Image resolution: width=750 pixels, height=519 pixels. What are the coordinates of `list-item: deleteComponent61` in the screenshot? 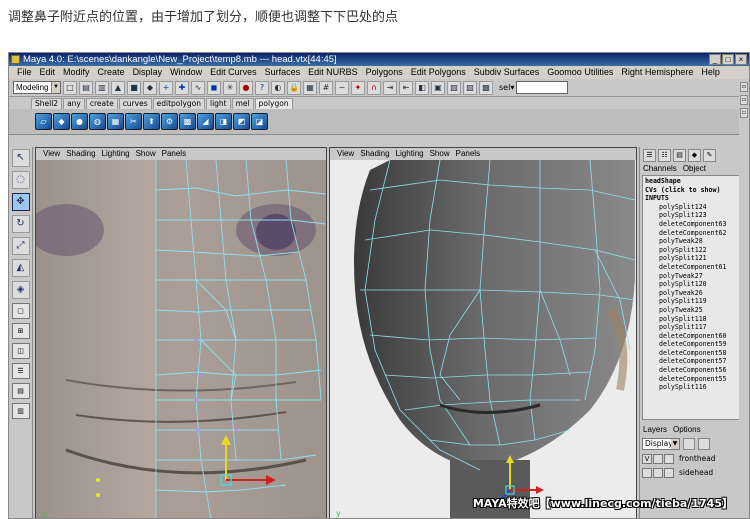 It's located at (691, 267).